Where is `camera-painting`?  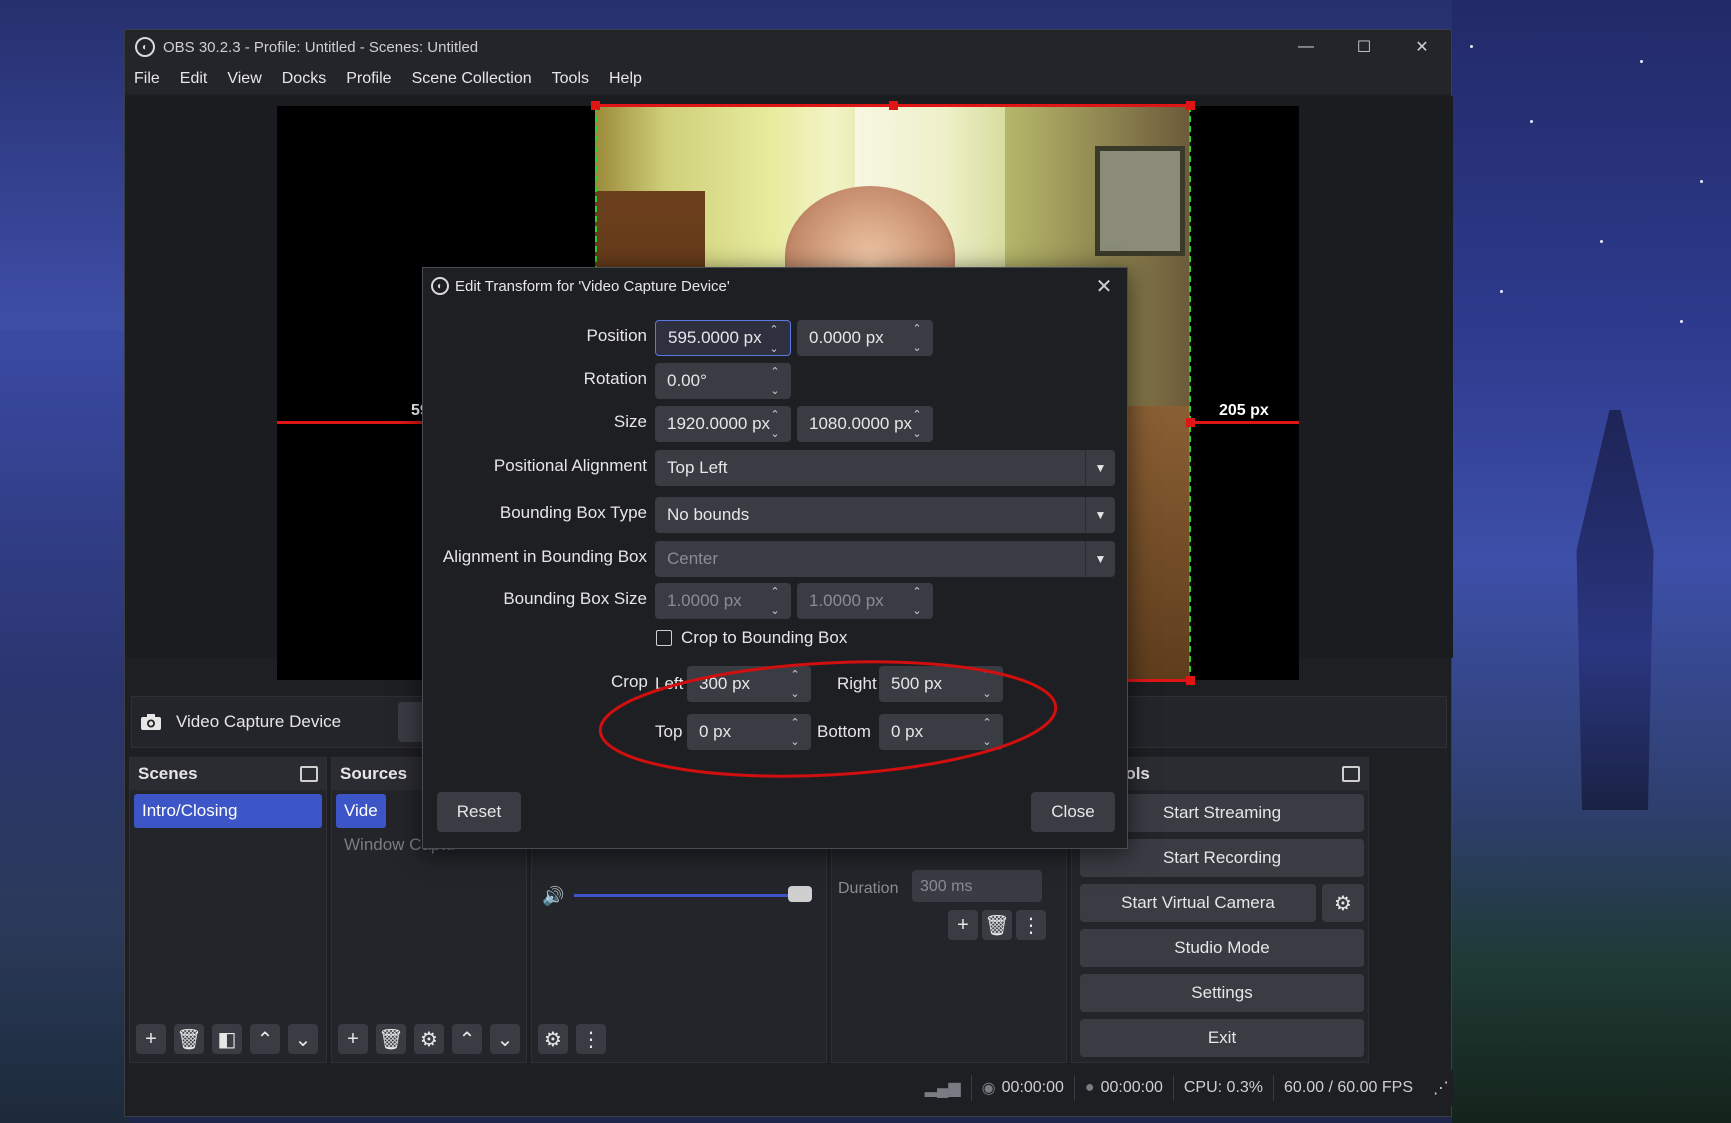
camera-painting is located at coordinates (1140, 201).